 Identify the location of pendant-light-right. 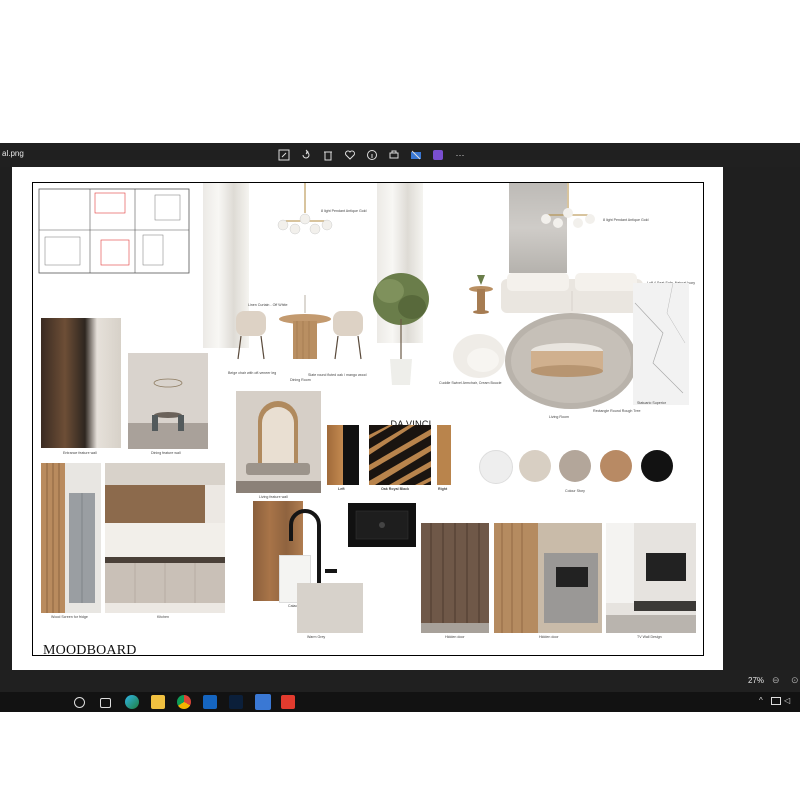
(568, 205).